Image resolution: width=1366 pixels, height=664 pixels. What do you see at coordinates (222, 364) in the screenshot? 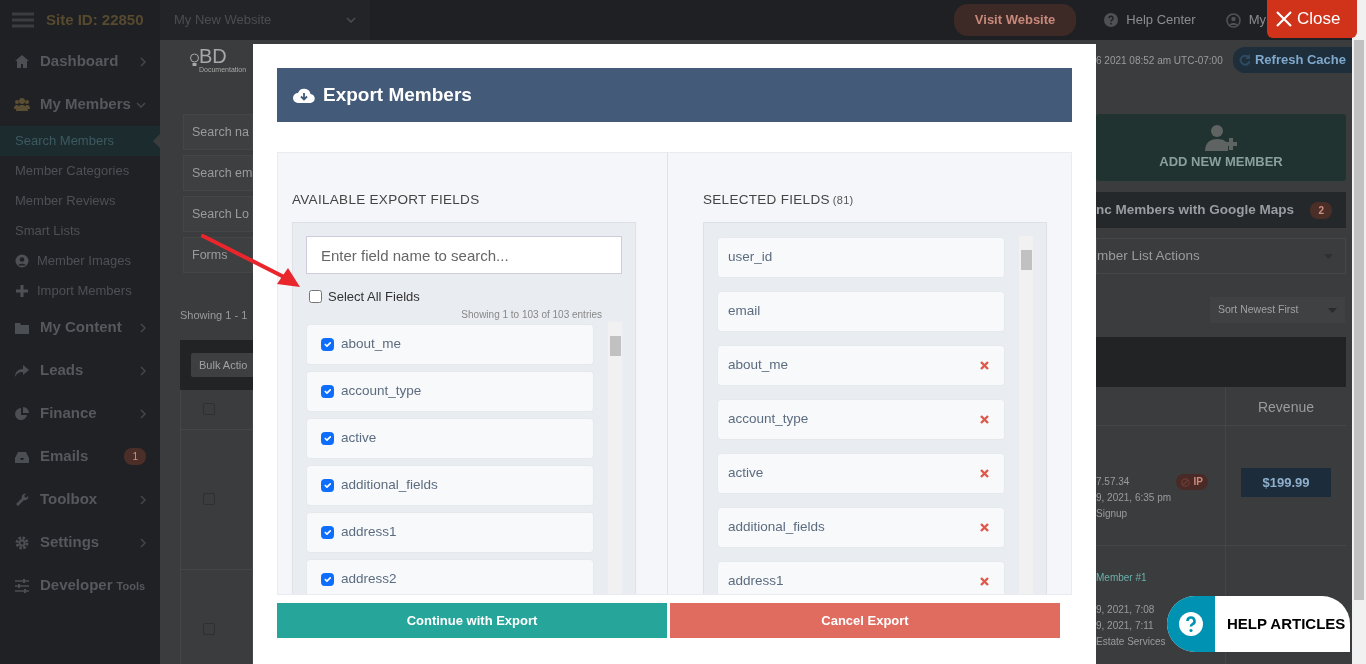
I see `bulk-actions-button: Bulk Actio` at bounding box center [222, 364].